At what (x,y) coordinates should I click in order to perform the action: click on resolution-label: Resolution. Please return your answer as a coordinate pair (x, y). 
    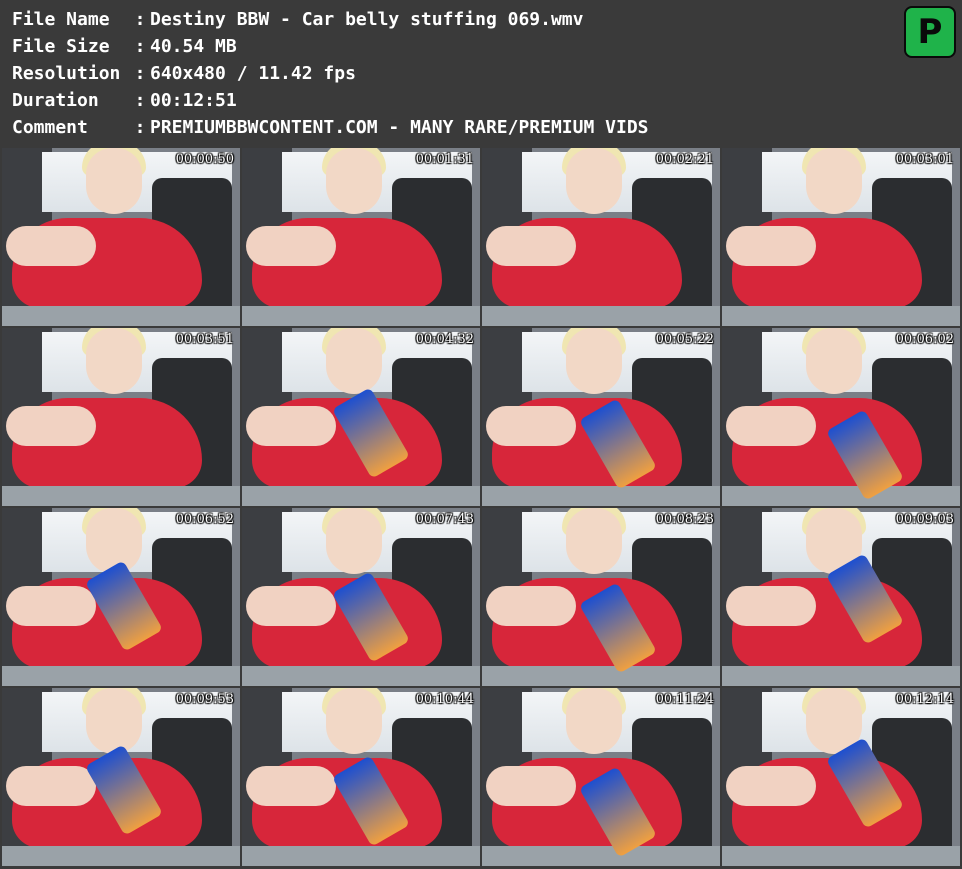
    Looking at the image, I should click on (66, 73).